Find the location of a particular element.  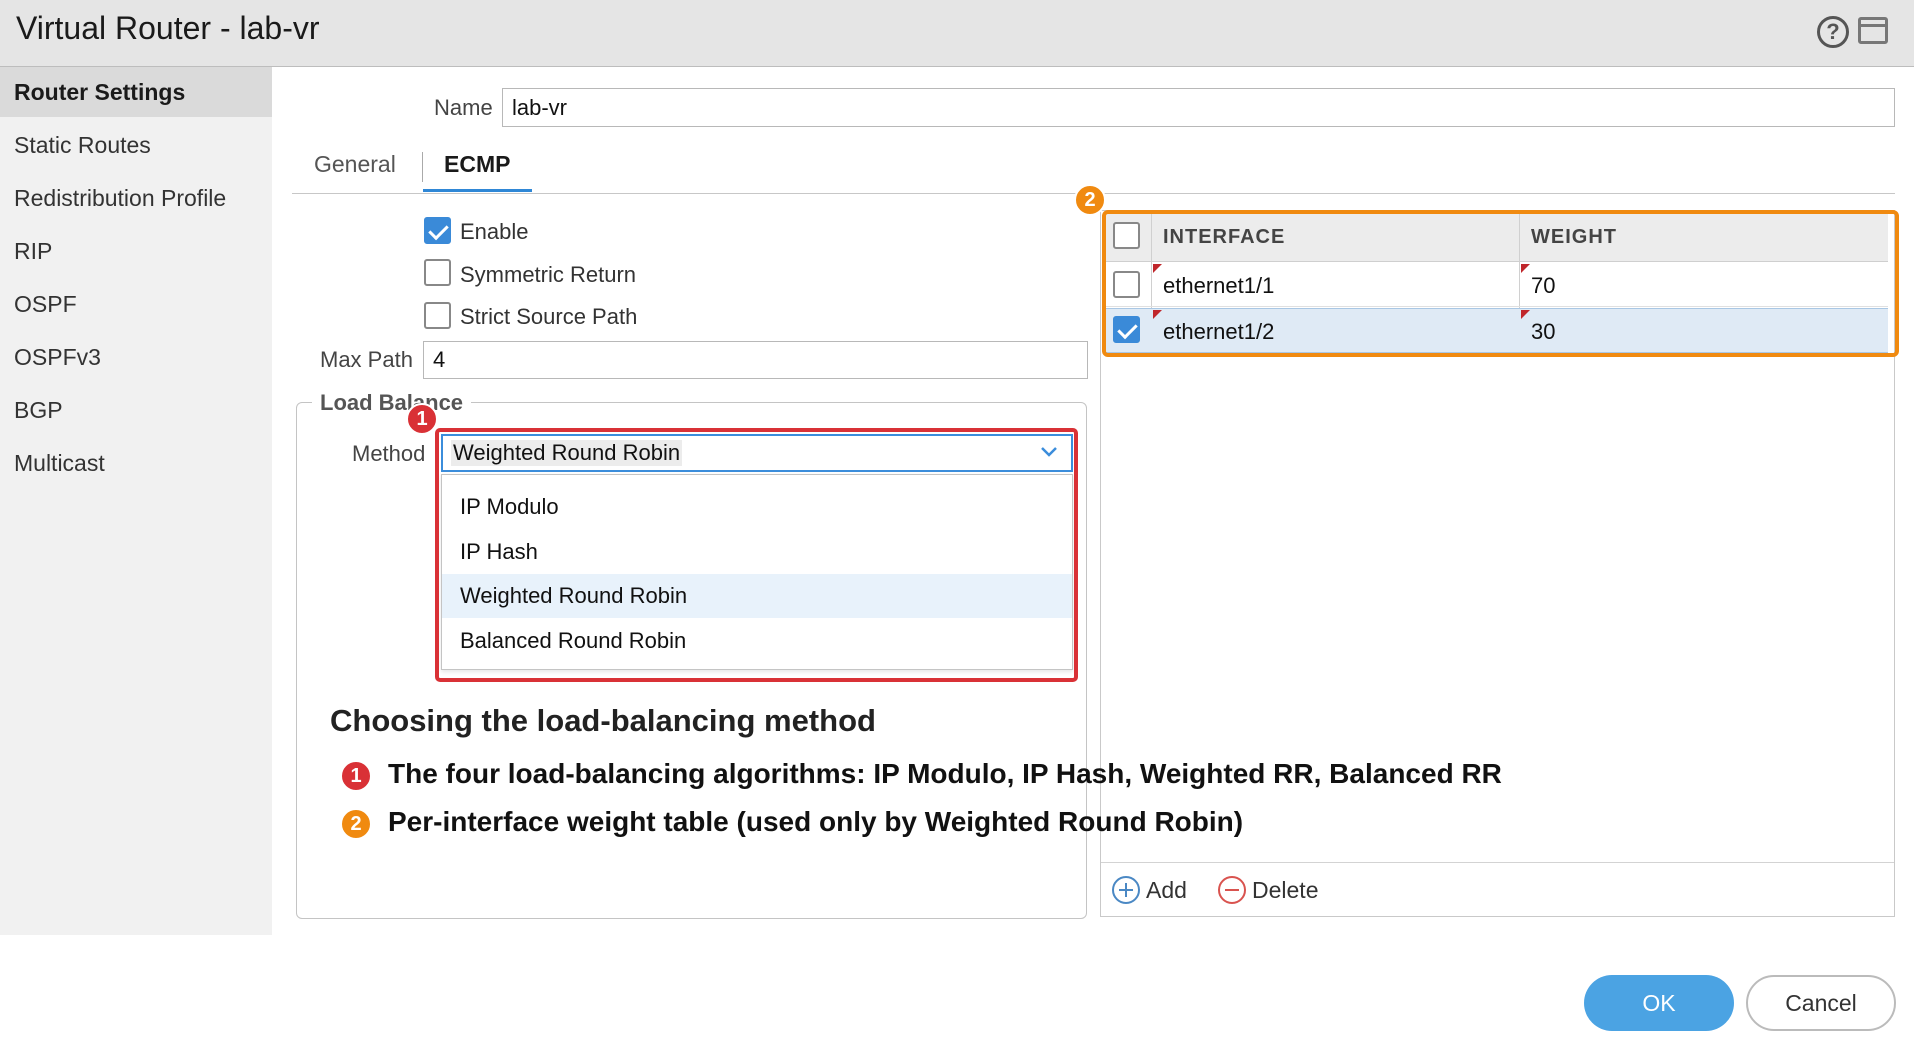

symmetric-return-checkbox is located at coordinates (437, 272).